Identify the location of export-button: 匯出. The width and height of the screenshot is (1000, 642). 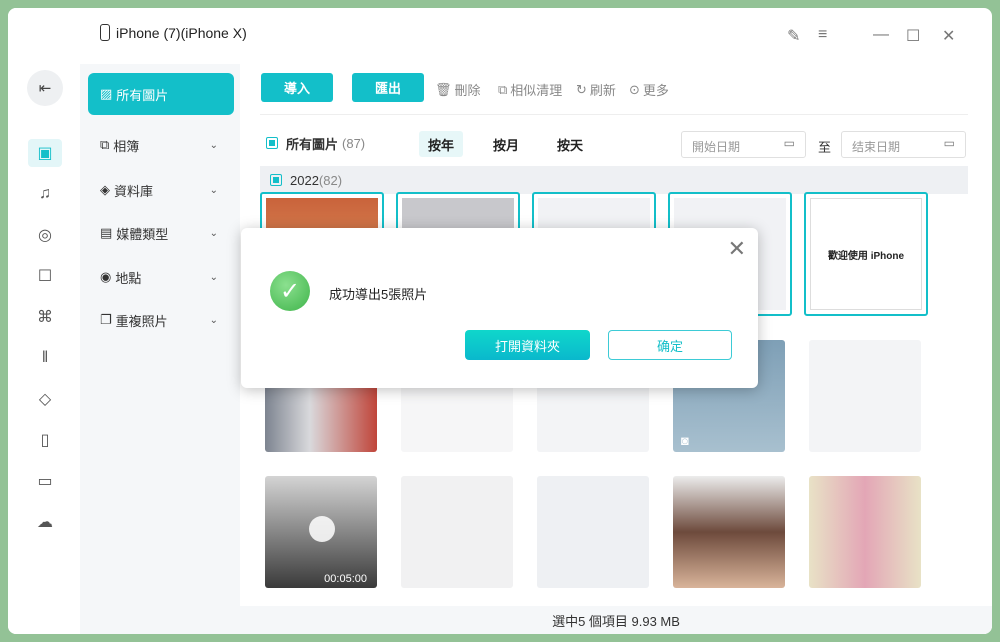
(388, 87).